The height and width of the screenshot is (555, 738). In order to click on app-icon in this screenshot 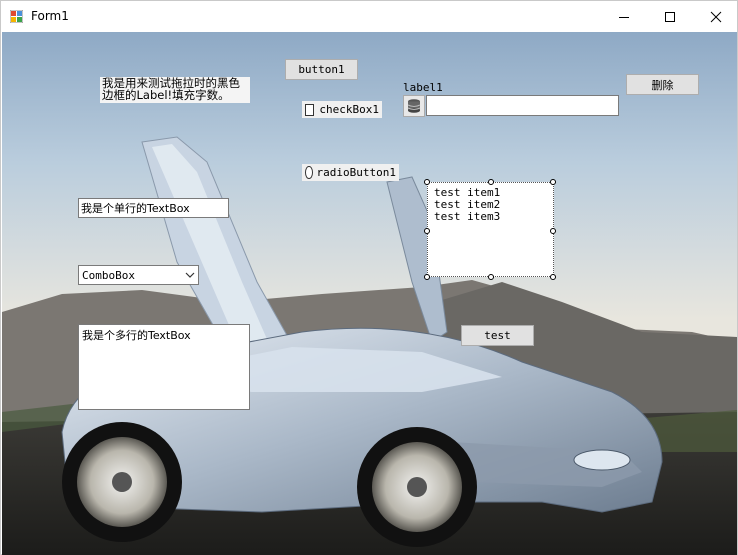, I will do `click(16, 16)`.